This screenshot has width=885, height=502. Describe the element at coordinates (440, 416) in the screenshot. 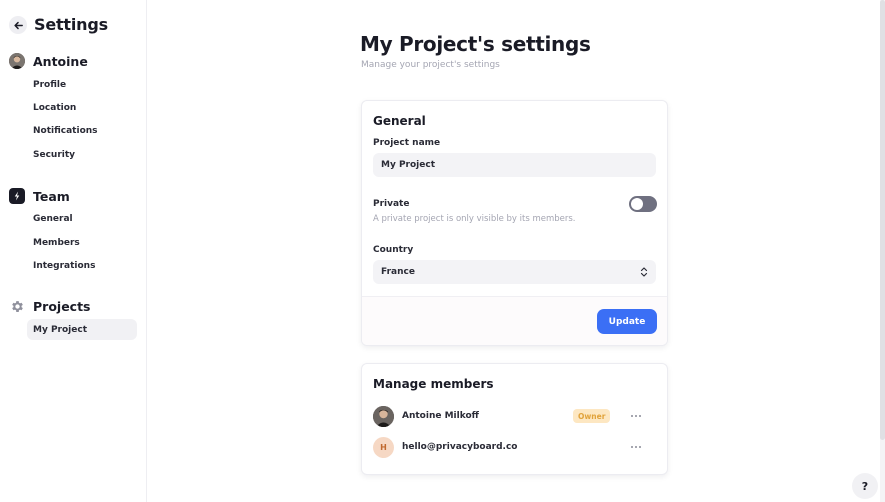

I see `member-name: Antoine Milkoff` at that location.